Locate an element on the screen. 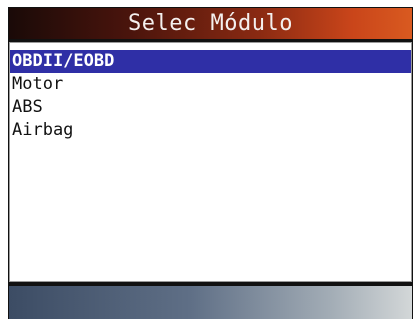  menu-item-motor: Motor is located at coordinates (210, 84).